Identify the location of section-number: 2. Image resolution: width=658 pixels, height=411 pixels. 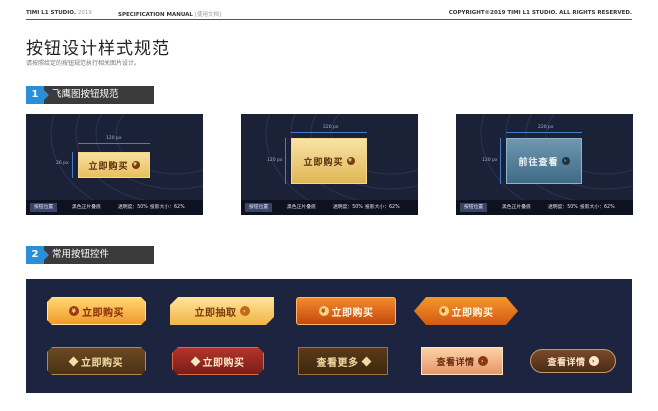
(37, 255).